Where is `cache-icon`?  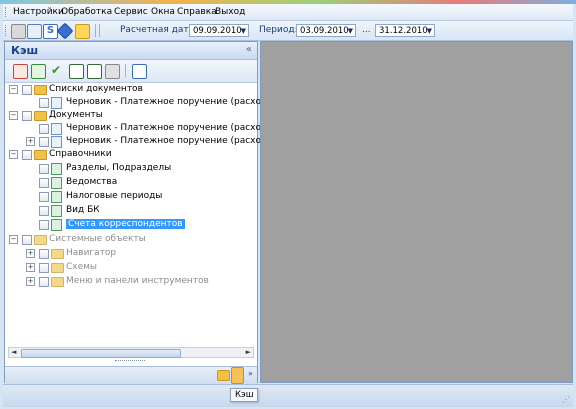 cache-icon is located at coordinates (237, 375).